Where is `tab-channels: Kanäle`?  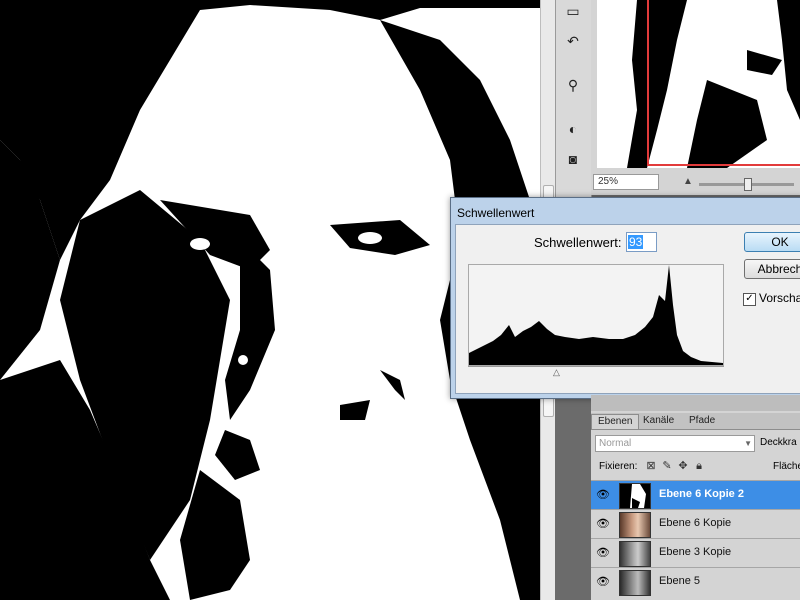
tab-channels: Kanäle is located at coordinates (658, 421).